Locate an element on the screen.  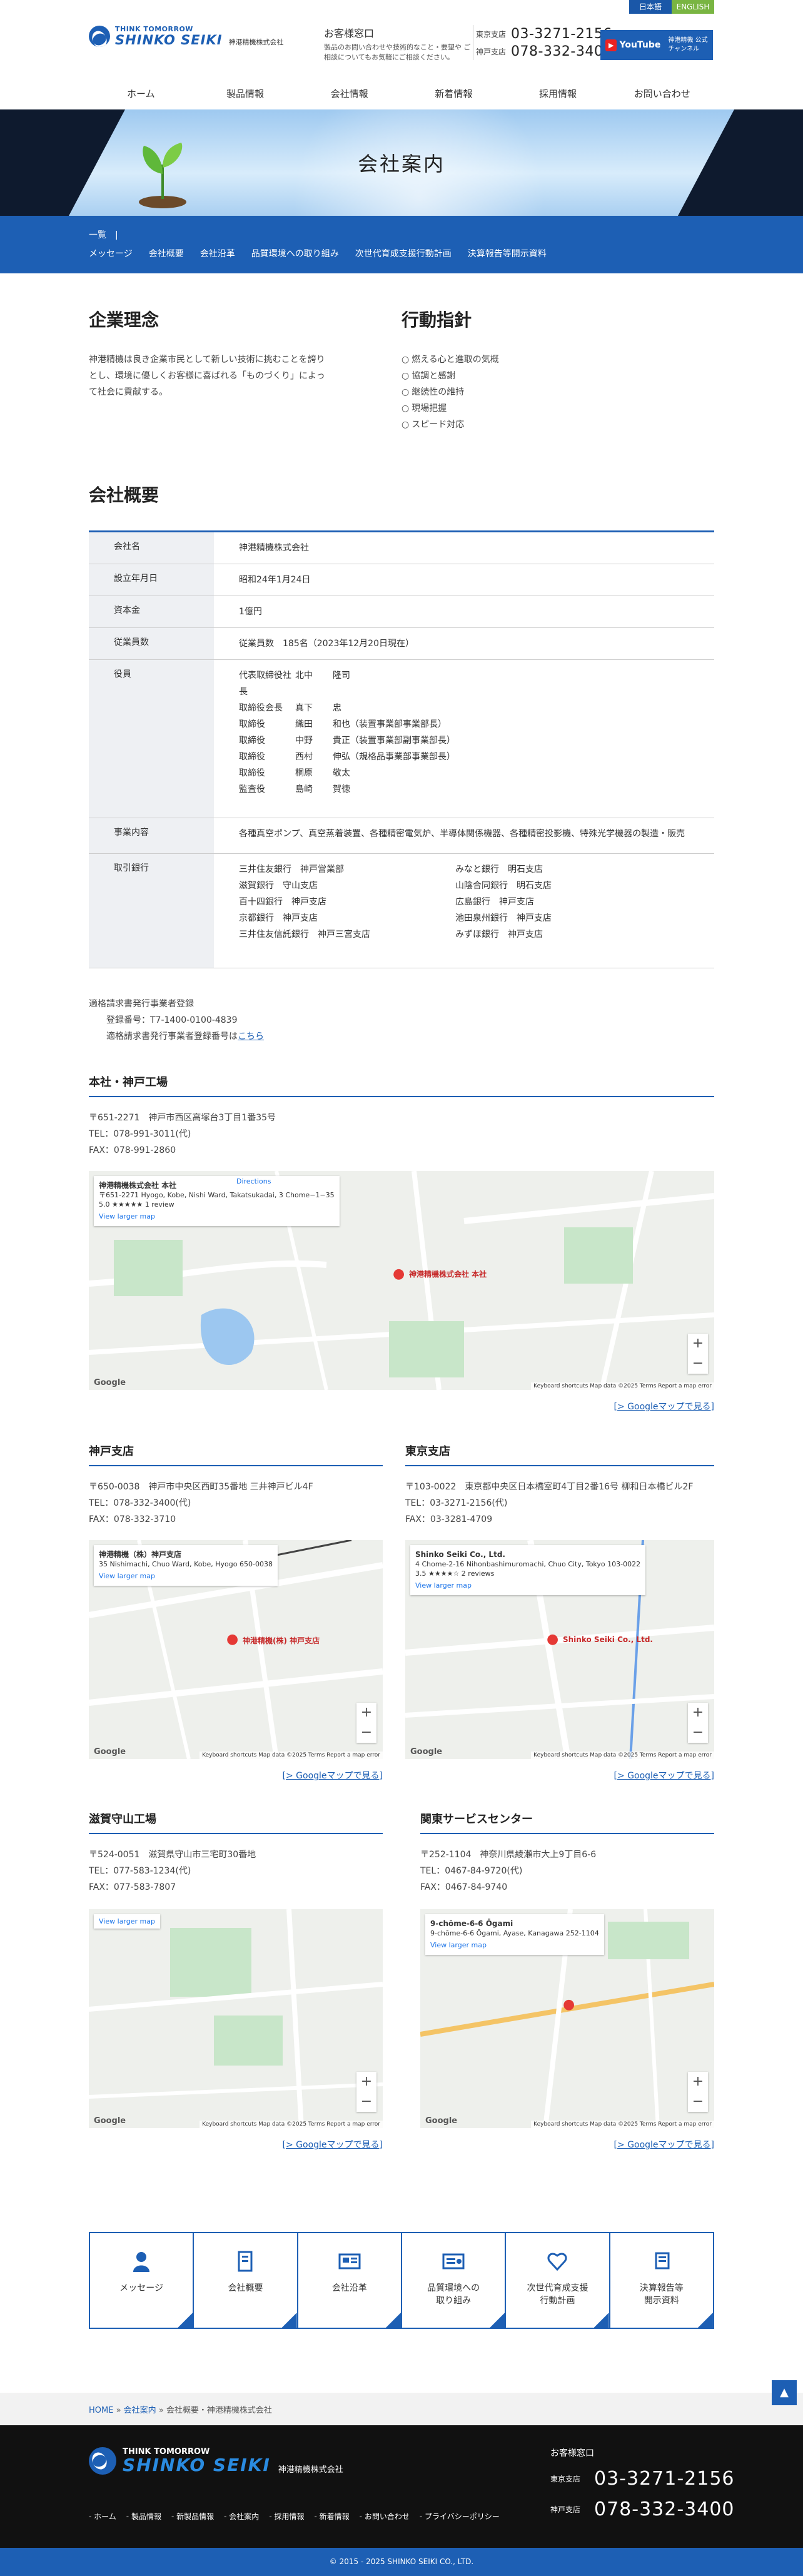
card-next-gen: 次世代育成支援 行動計画 is located at coordinates (558, 2280).